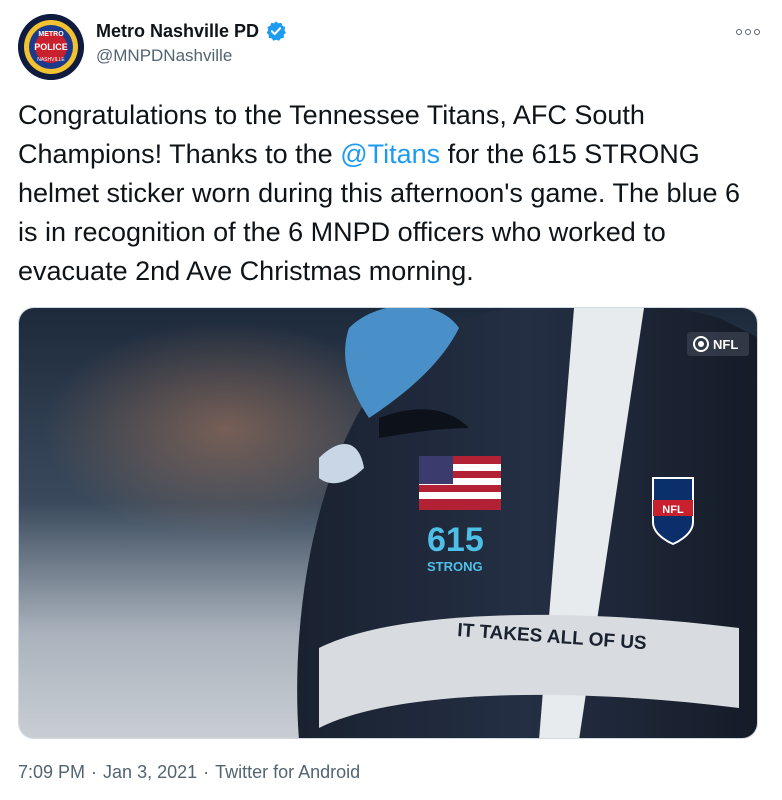 This screenshot has width=782, height=800. I want to click on broadcast-logo: NFL, so click(725, 344).